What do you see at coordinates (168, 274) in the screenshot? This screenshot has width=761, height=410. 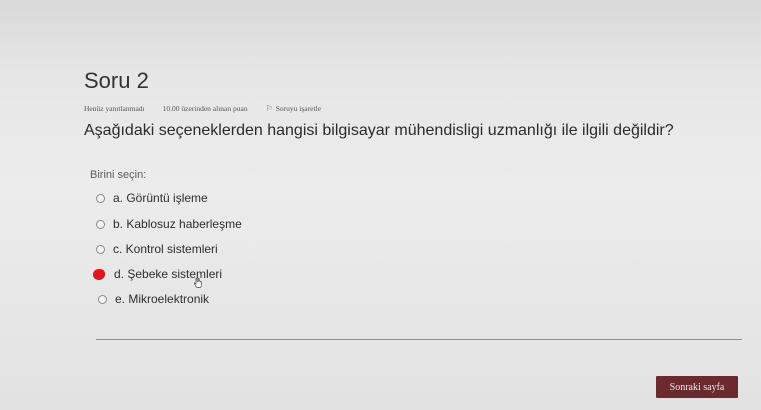 I see `option-d-label: d. Şebeke sistemleri` at bounding box center [168, 274].